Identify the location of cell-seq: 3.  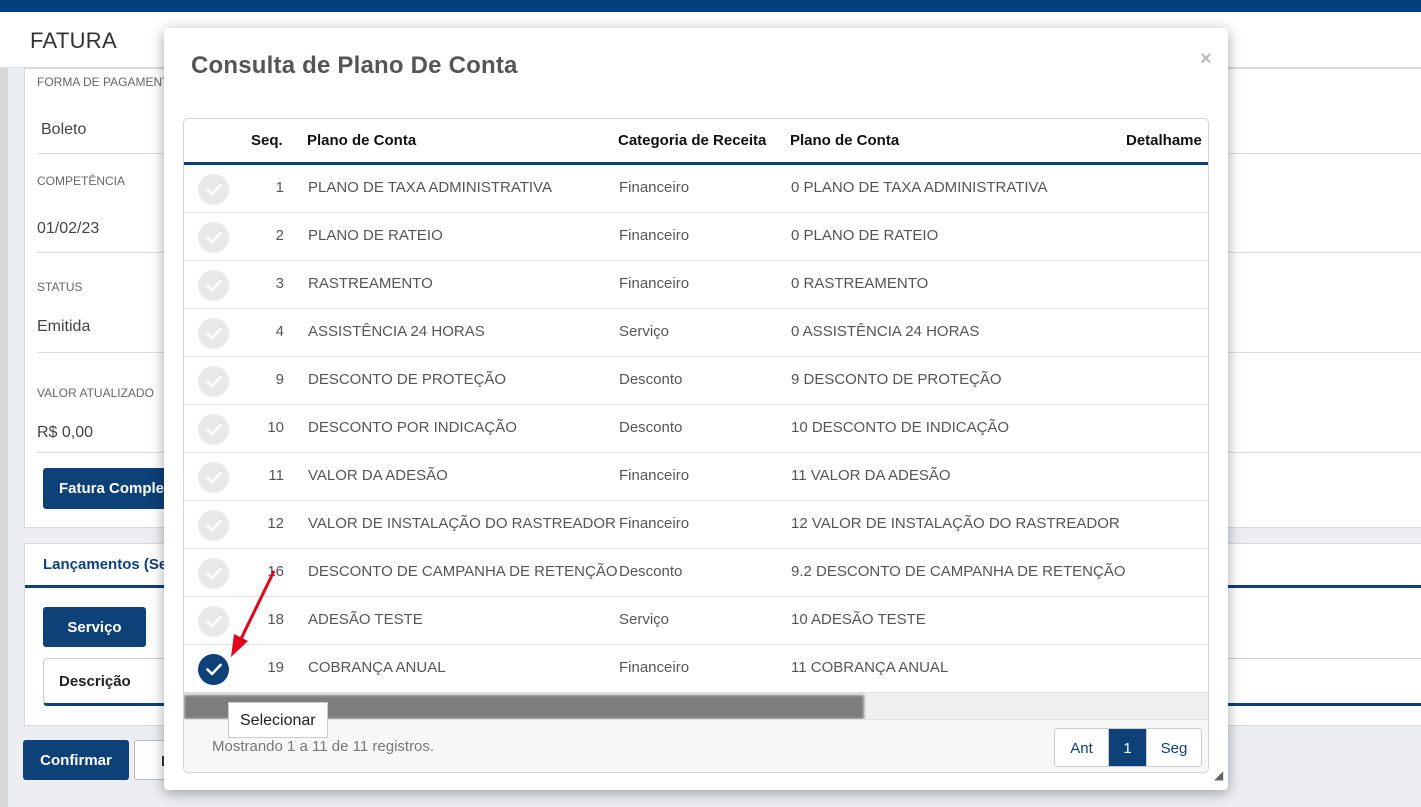
(279, 283).